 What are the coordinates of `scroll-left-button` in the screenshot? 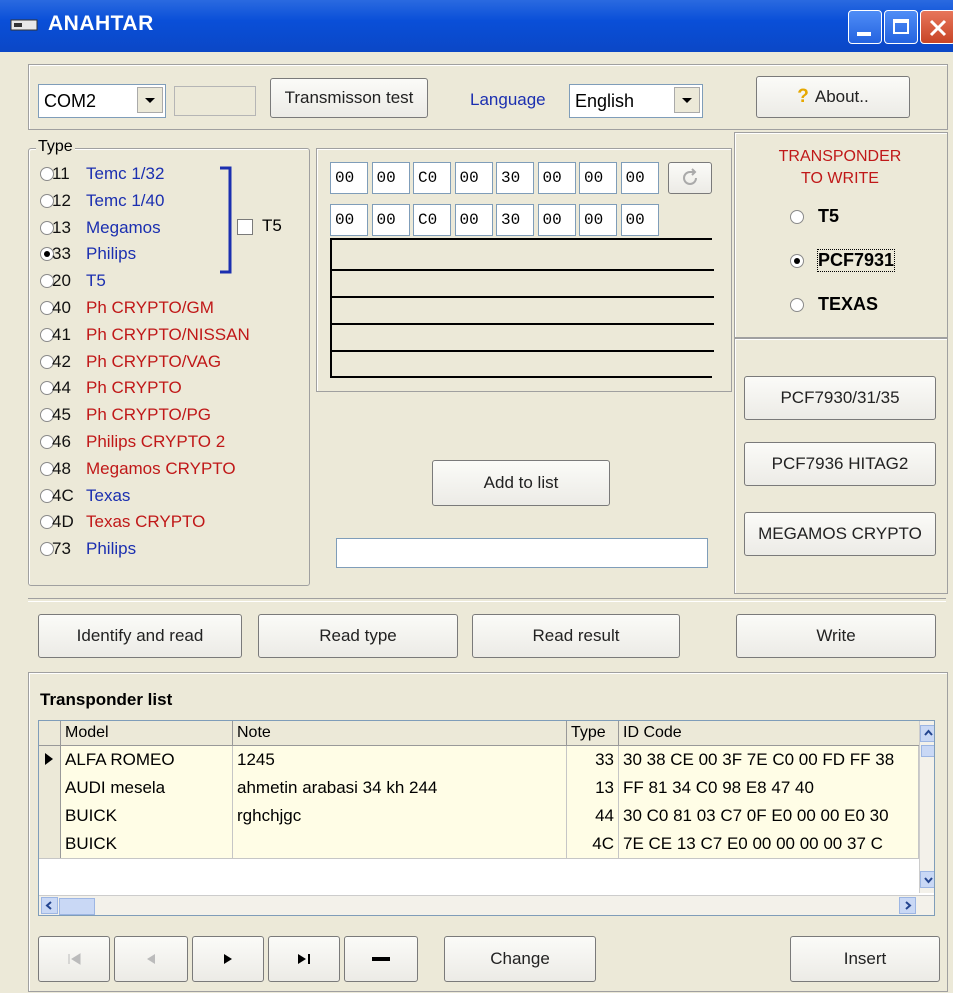 It's located at (49, 905).